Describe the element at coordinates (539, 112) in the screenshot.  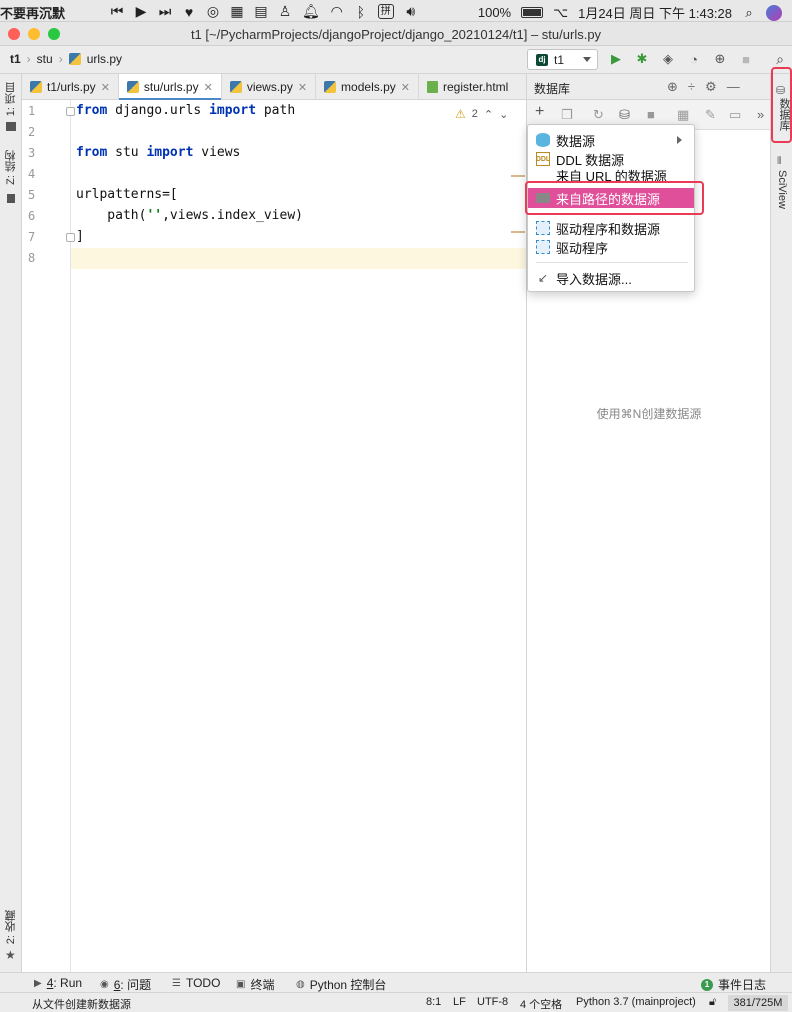
I see `add-icon: +` at that location.